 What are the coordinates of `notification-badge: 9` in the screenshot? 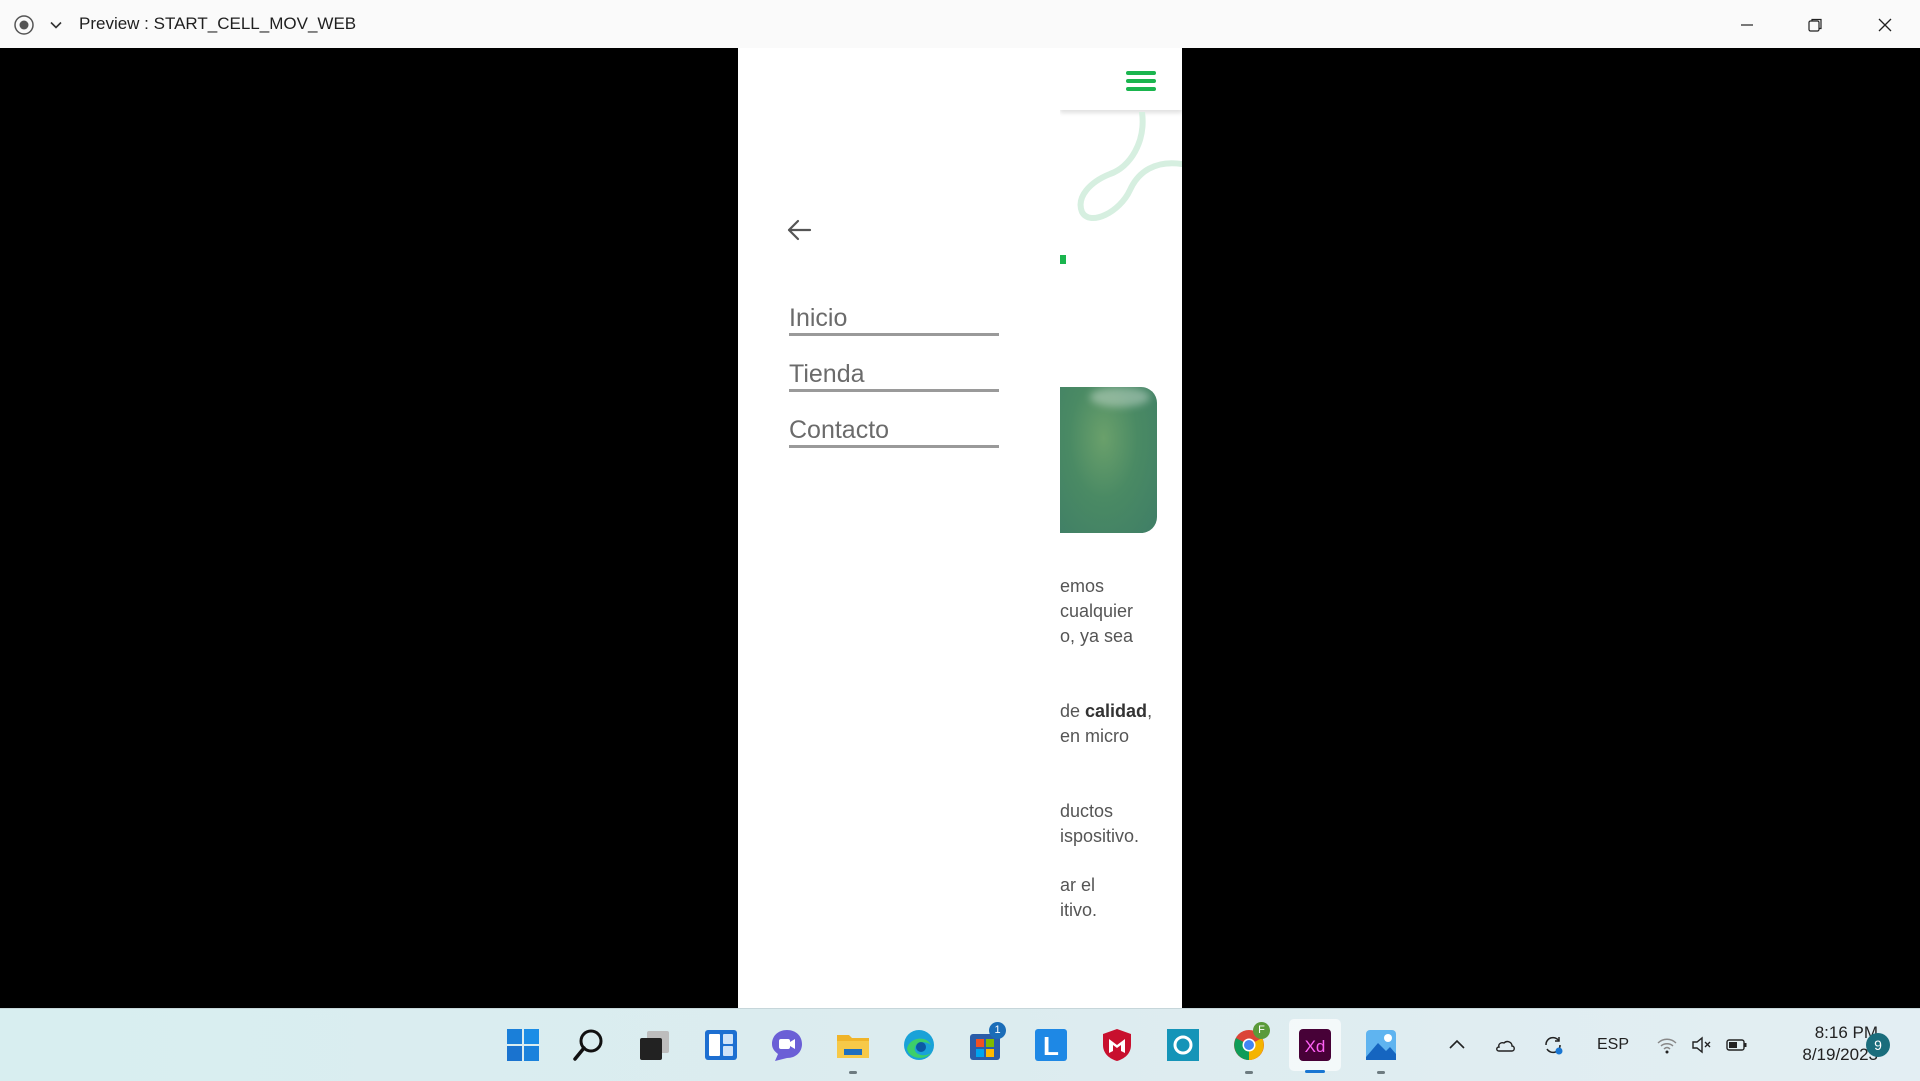 It's located at (1878, 1045).